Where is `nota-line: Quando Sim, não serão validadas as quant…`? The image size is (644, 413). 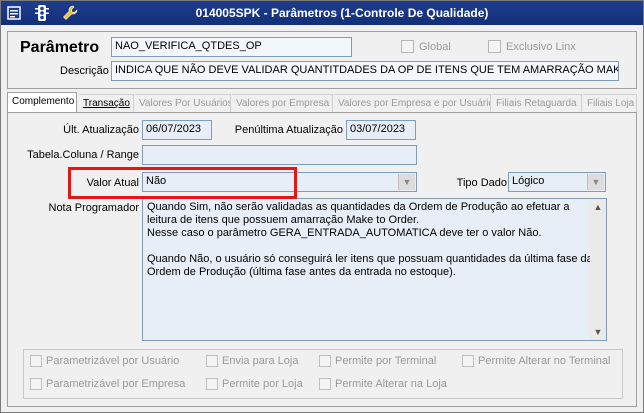 nota-line: Quando Sim, não serão validadas as quant… is located at coordinates (358, 207).